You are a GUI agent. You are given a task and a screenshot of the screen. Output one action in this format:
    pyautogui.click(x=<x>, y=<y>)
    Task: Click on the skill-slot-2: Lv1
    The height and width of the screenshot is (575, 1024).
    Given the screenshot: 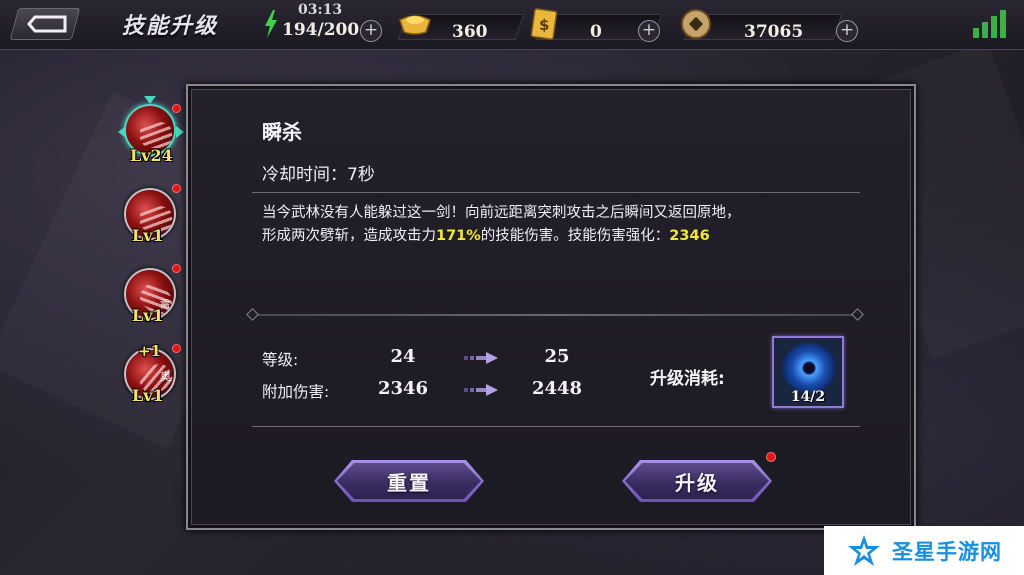 What is the action you would take?
    pyautogui.click(x=149, y=215)
    